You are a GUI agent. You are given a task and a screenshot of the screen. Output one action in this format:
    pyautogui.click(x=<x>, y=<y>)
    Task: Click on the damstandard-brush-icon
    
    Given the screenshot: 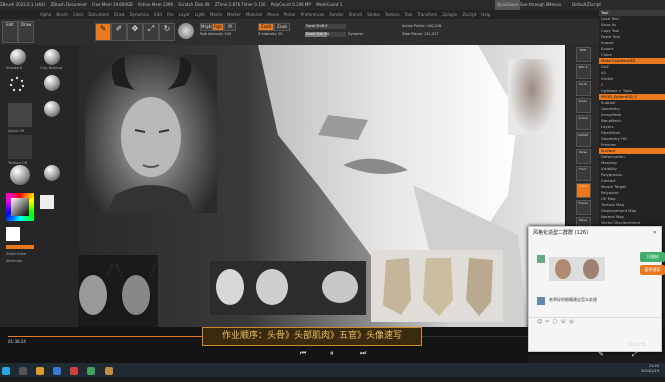 What is the action you would take?
    pyautogui.click(x=52, y=83)
    